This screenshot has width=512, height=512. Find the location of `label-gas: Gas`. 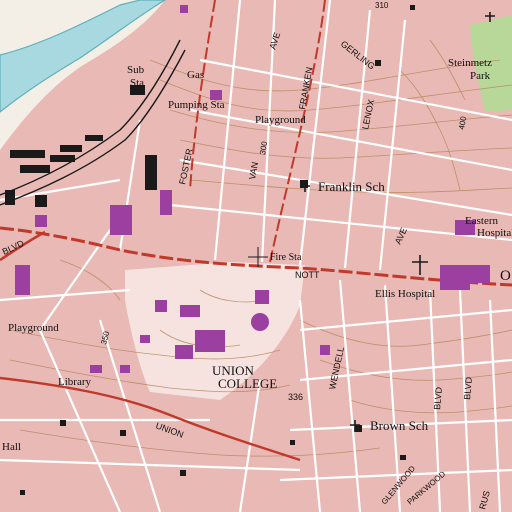

label-gas: Gas is located at coordinates (195, 75).